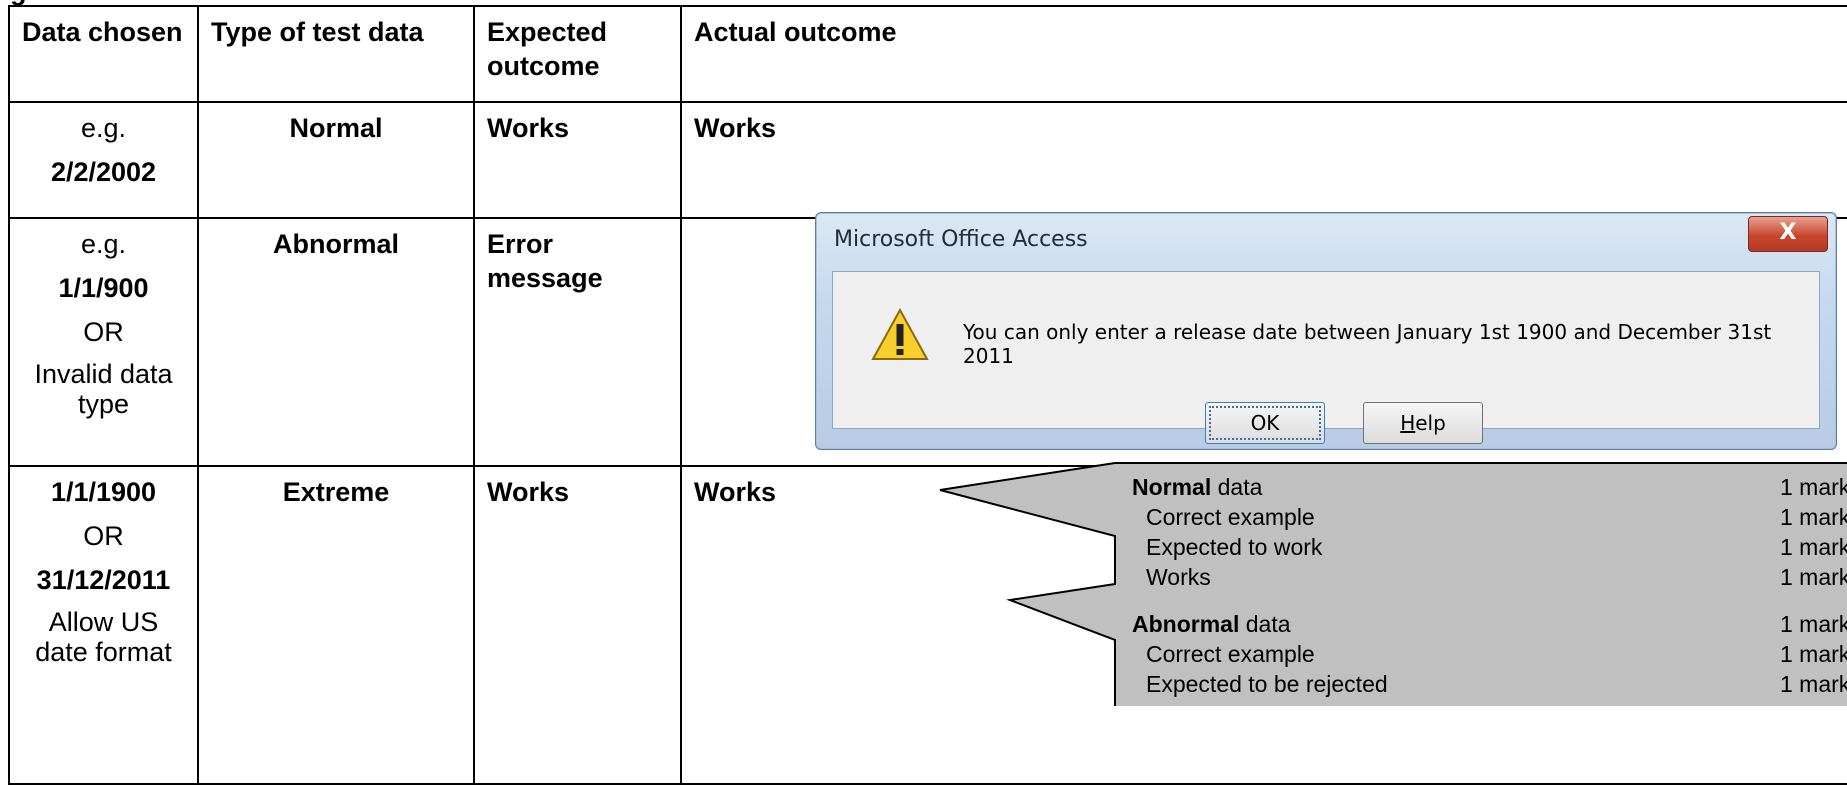 This screenshot has height=785, width=1847. I want to click on ok-button: OK, so click(1265, 423).